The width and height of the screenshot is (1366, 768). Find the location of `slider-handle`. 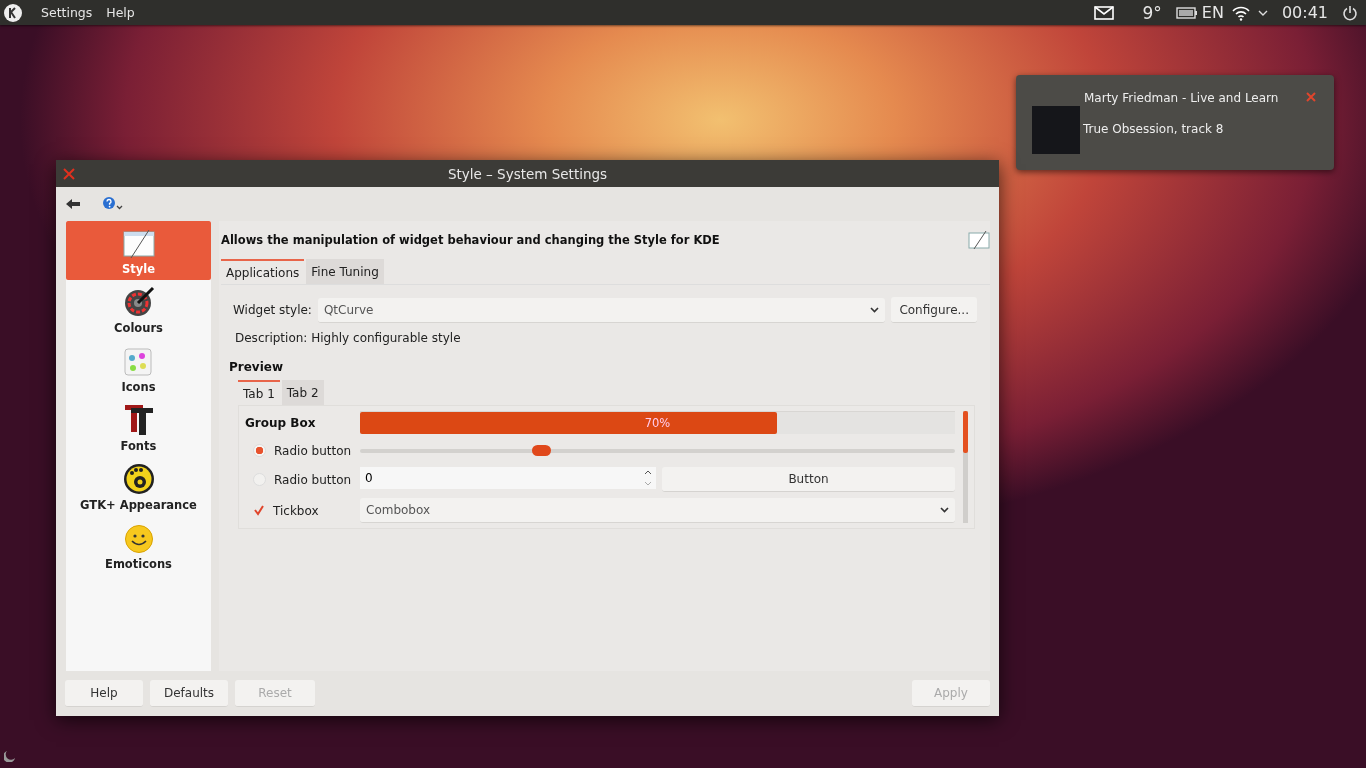

slider-handle is located at coordinates (542, 450).